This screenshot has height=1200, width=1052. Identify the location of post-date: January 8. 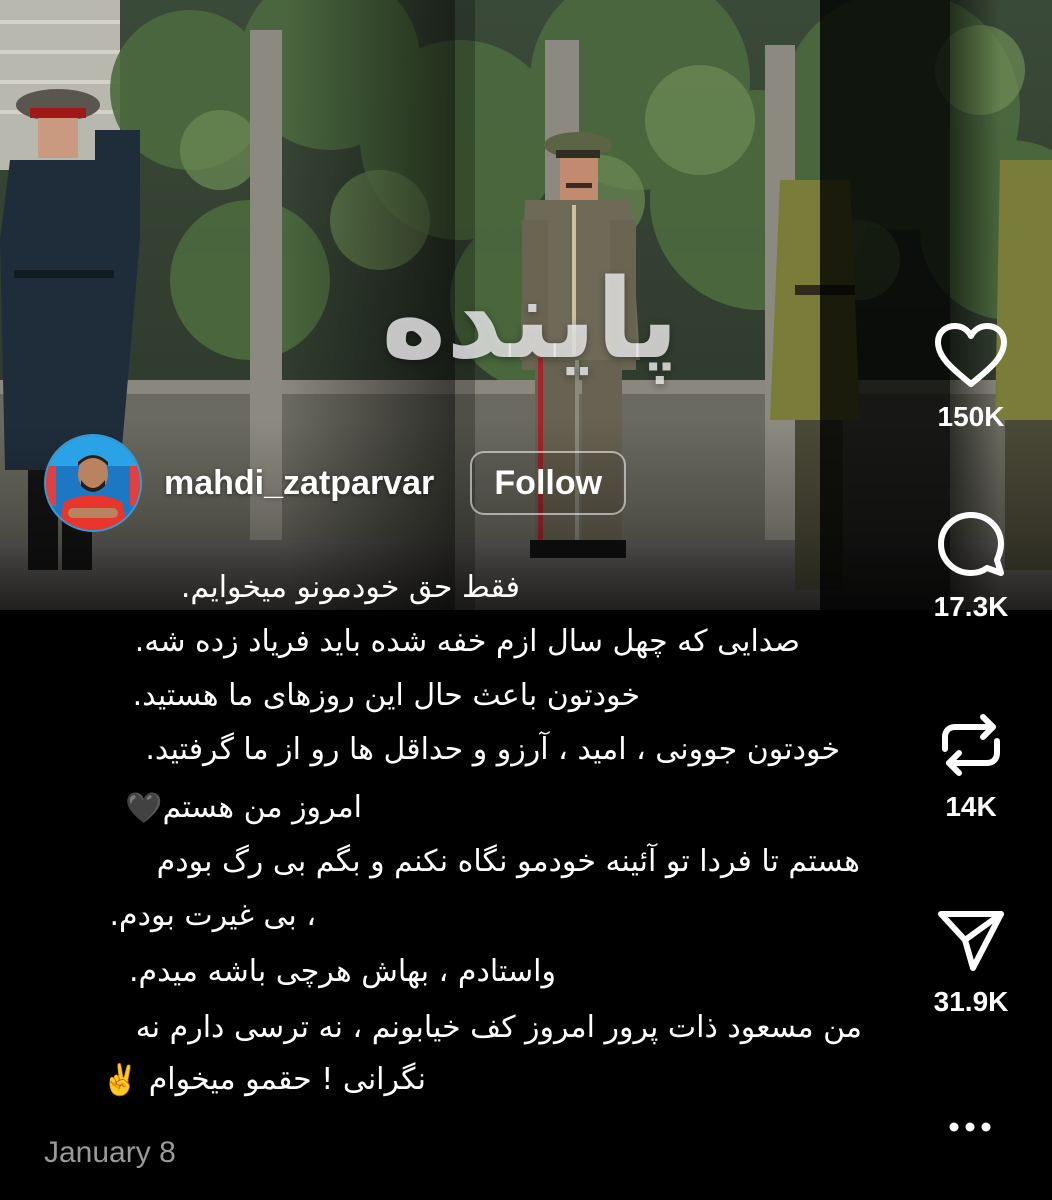
(110, 1152).